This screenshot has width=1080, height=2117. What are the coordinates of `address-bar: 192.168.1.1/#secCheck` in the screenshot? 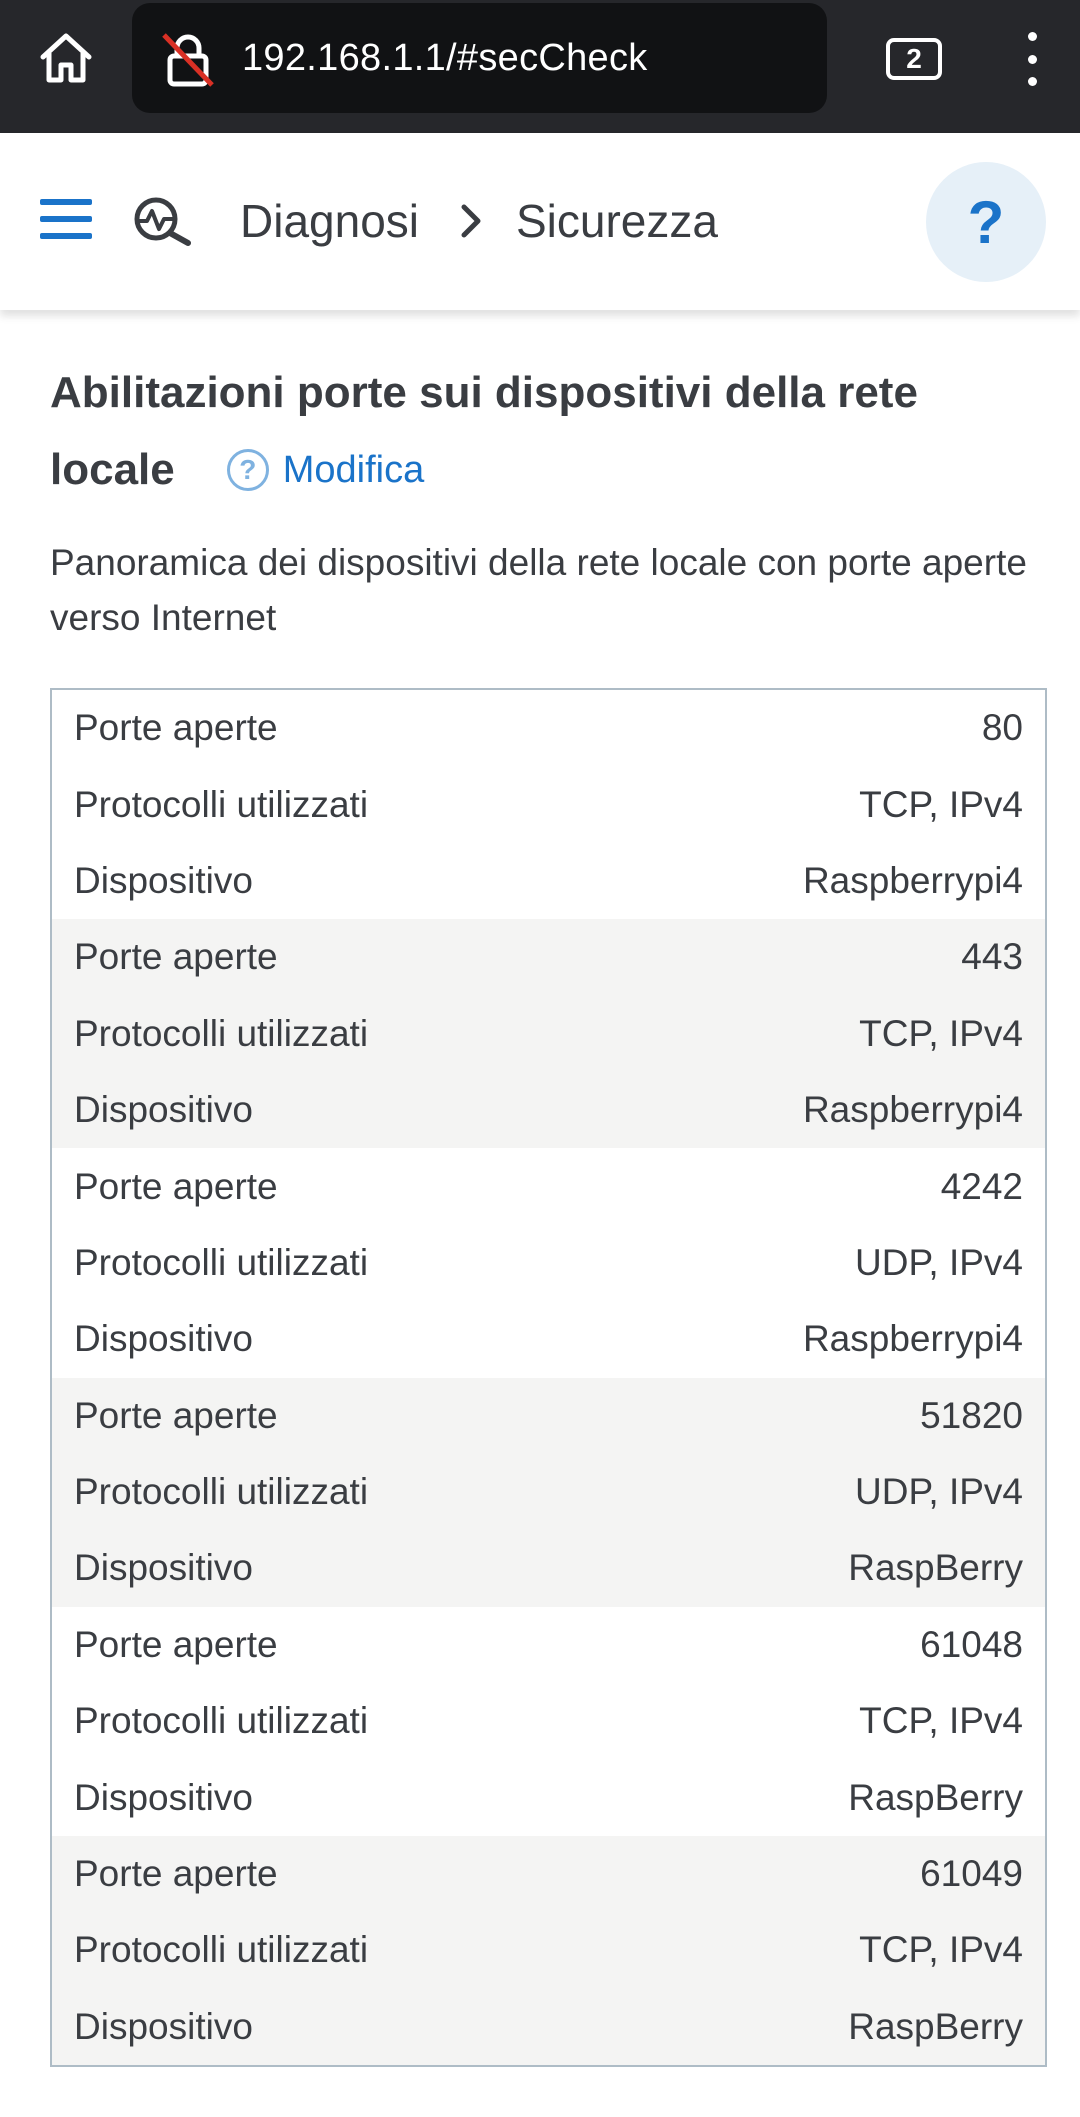 It's located at (479, 58).